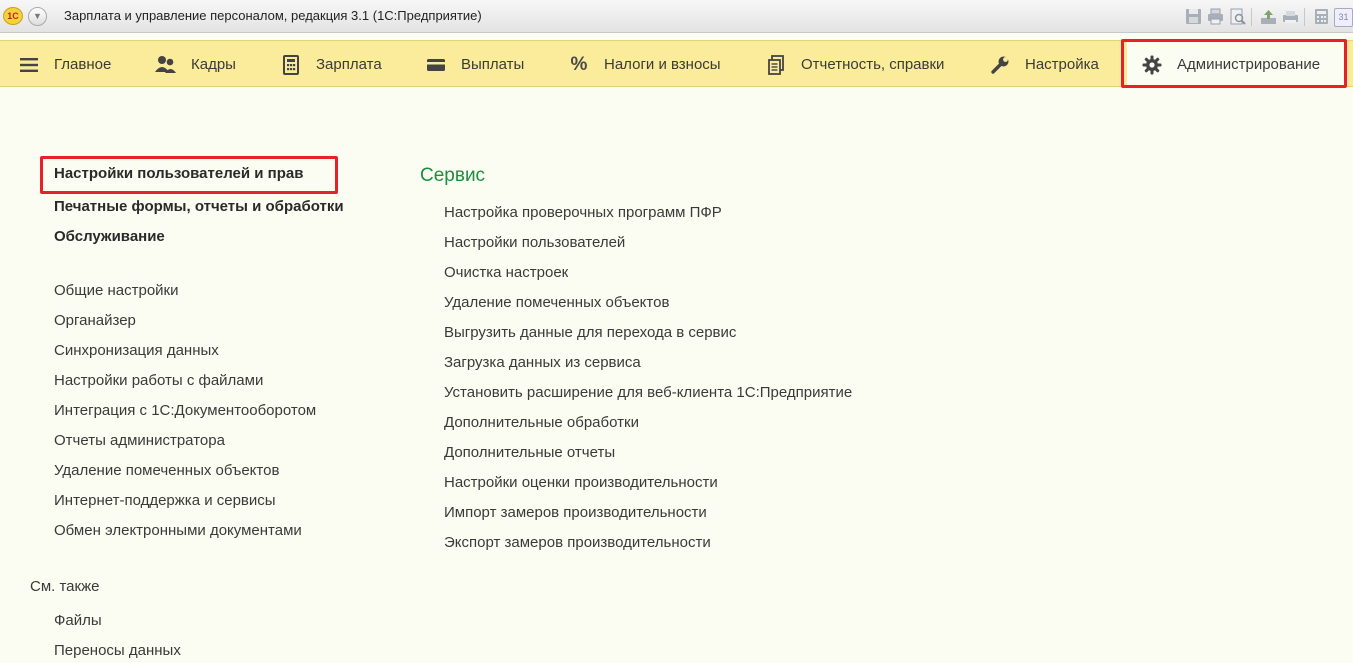 The image size is (1353, 663). What do you see at coordinates (95, 320) in the screenshot?
I see `nav-organizer: Органайзер` at bounding box center [95, 320].